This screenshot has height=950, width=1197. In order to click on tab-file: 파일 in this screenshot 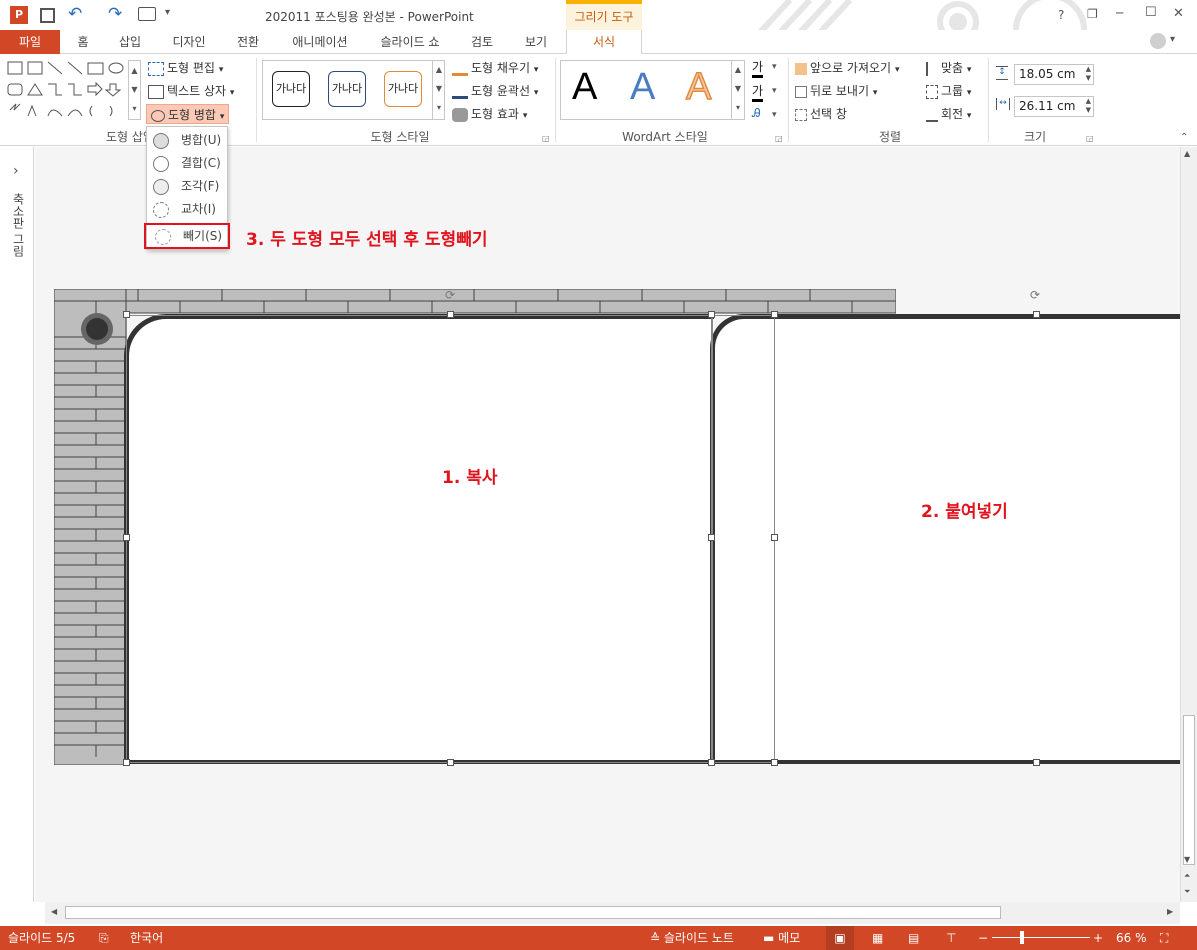, I will do `click(30, 42)`.